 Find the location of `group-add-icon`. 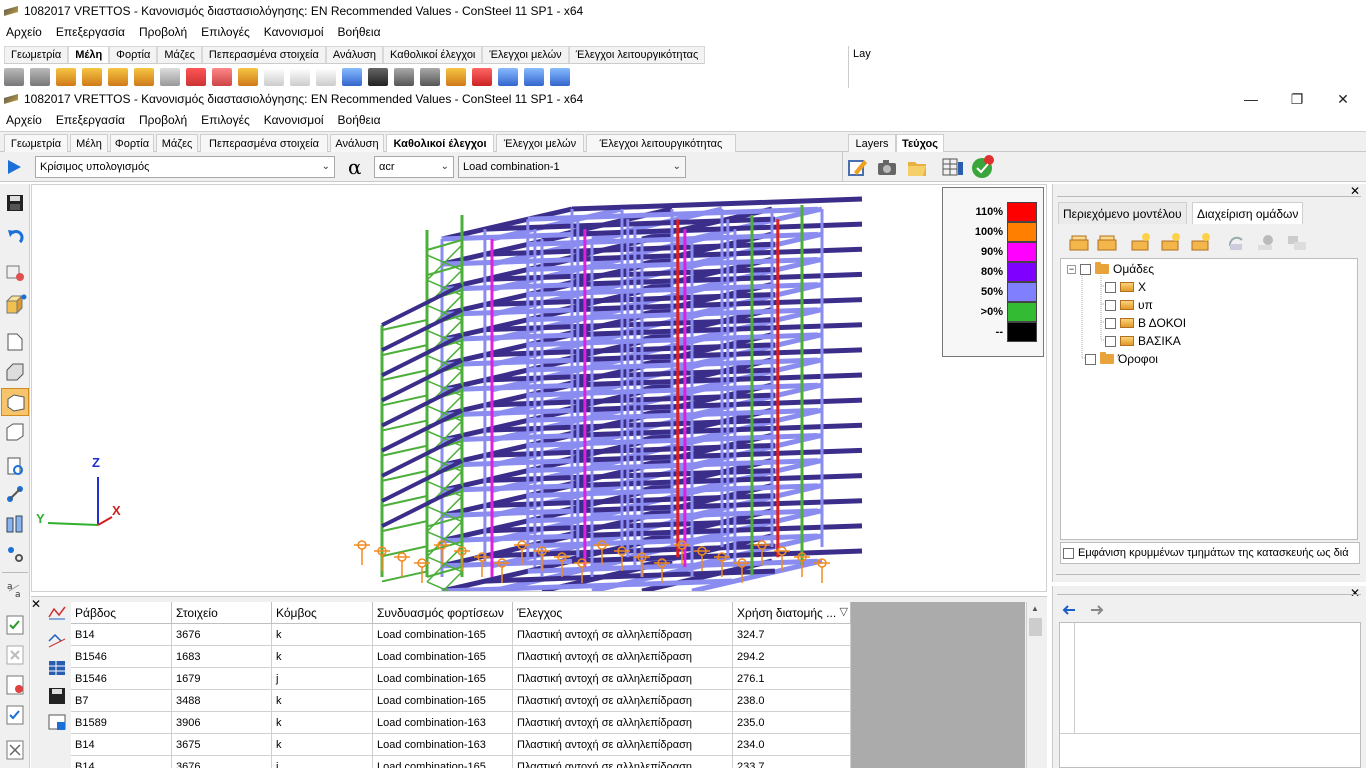

group-add-icon is located at coordinates (1079, 242).